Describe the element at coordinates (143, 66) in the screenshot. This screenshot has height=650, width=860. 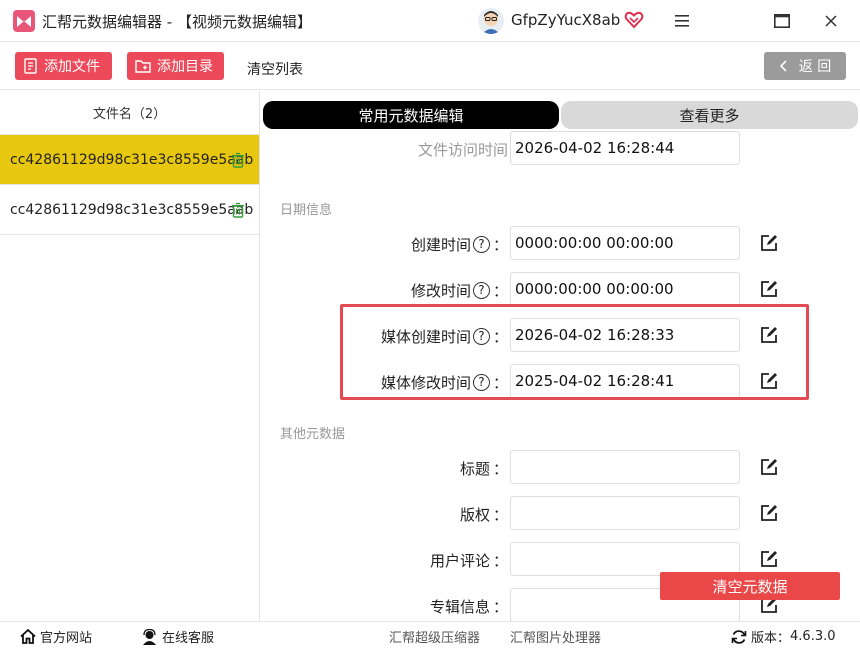
I see `add-folder-icon` at that location.